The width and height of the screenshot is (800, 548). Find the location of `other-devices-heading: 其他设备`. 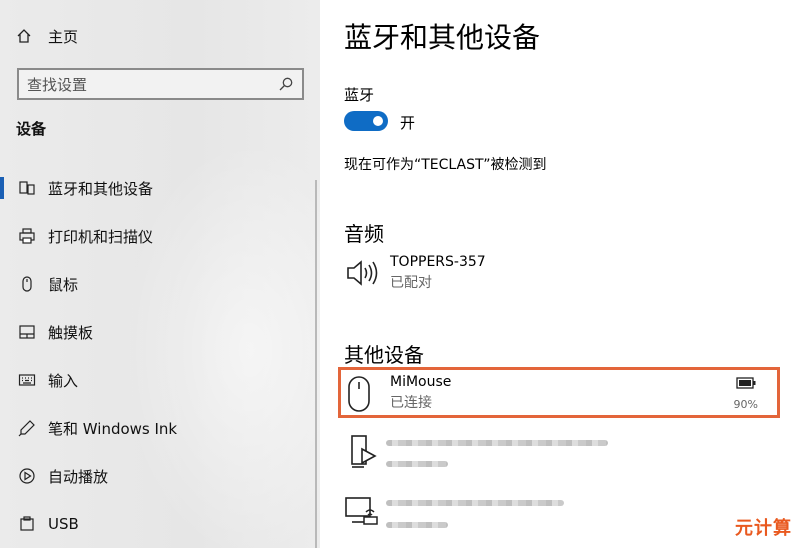

other-devices-heading: 其他设备 is located at coordinates (384, 355).